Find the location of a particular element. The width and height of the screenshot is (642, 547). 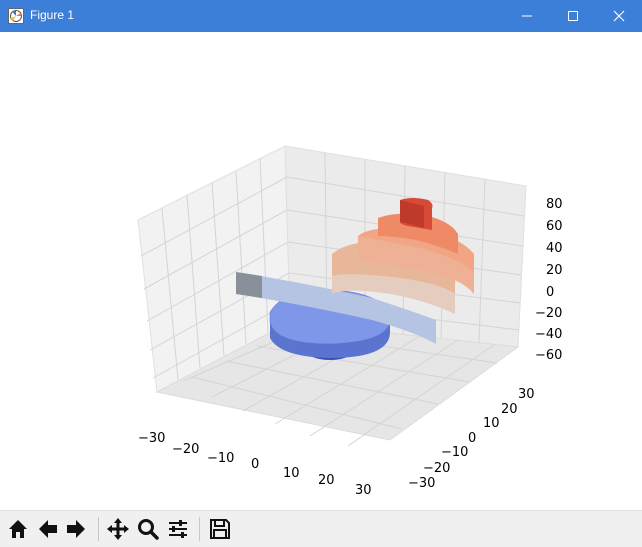

home-button is located at coordinates (18, 529).